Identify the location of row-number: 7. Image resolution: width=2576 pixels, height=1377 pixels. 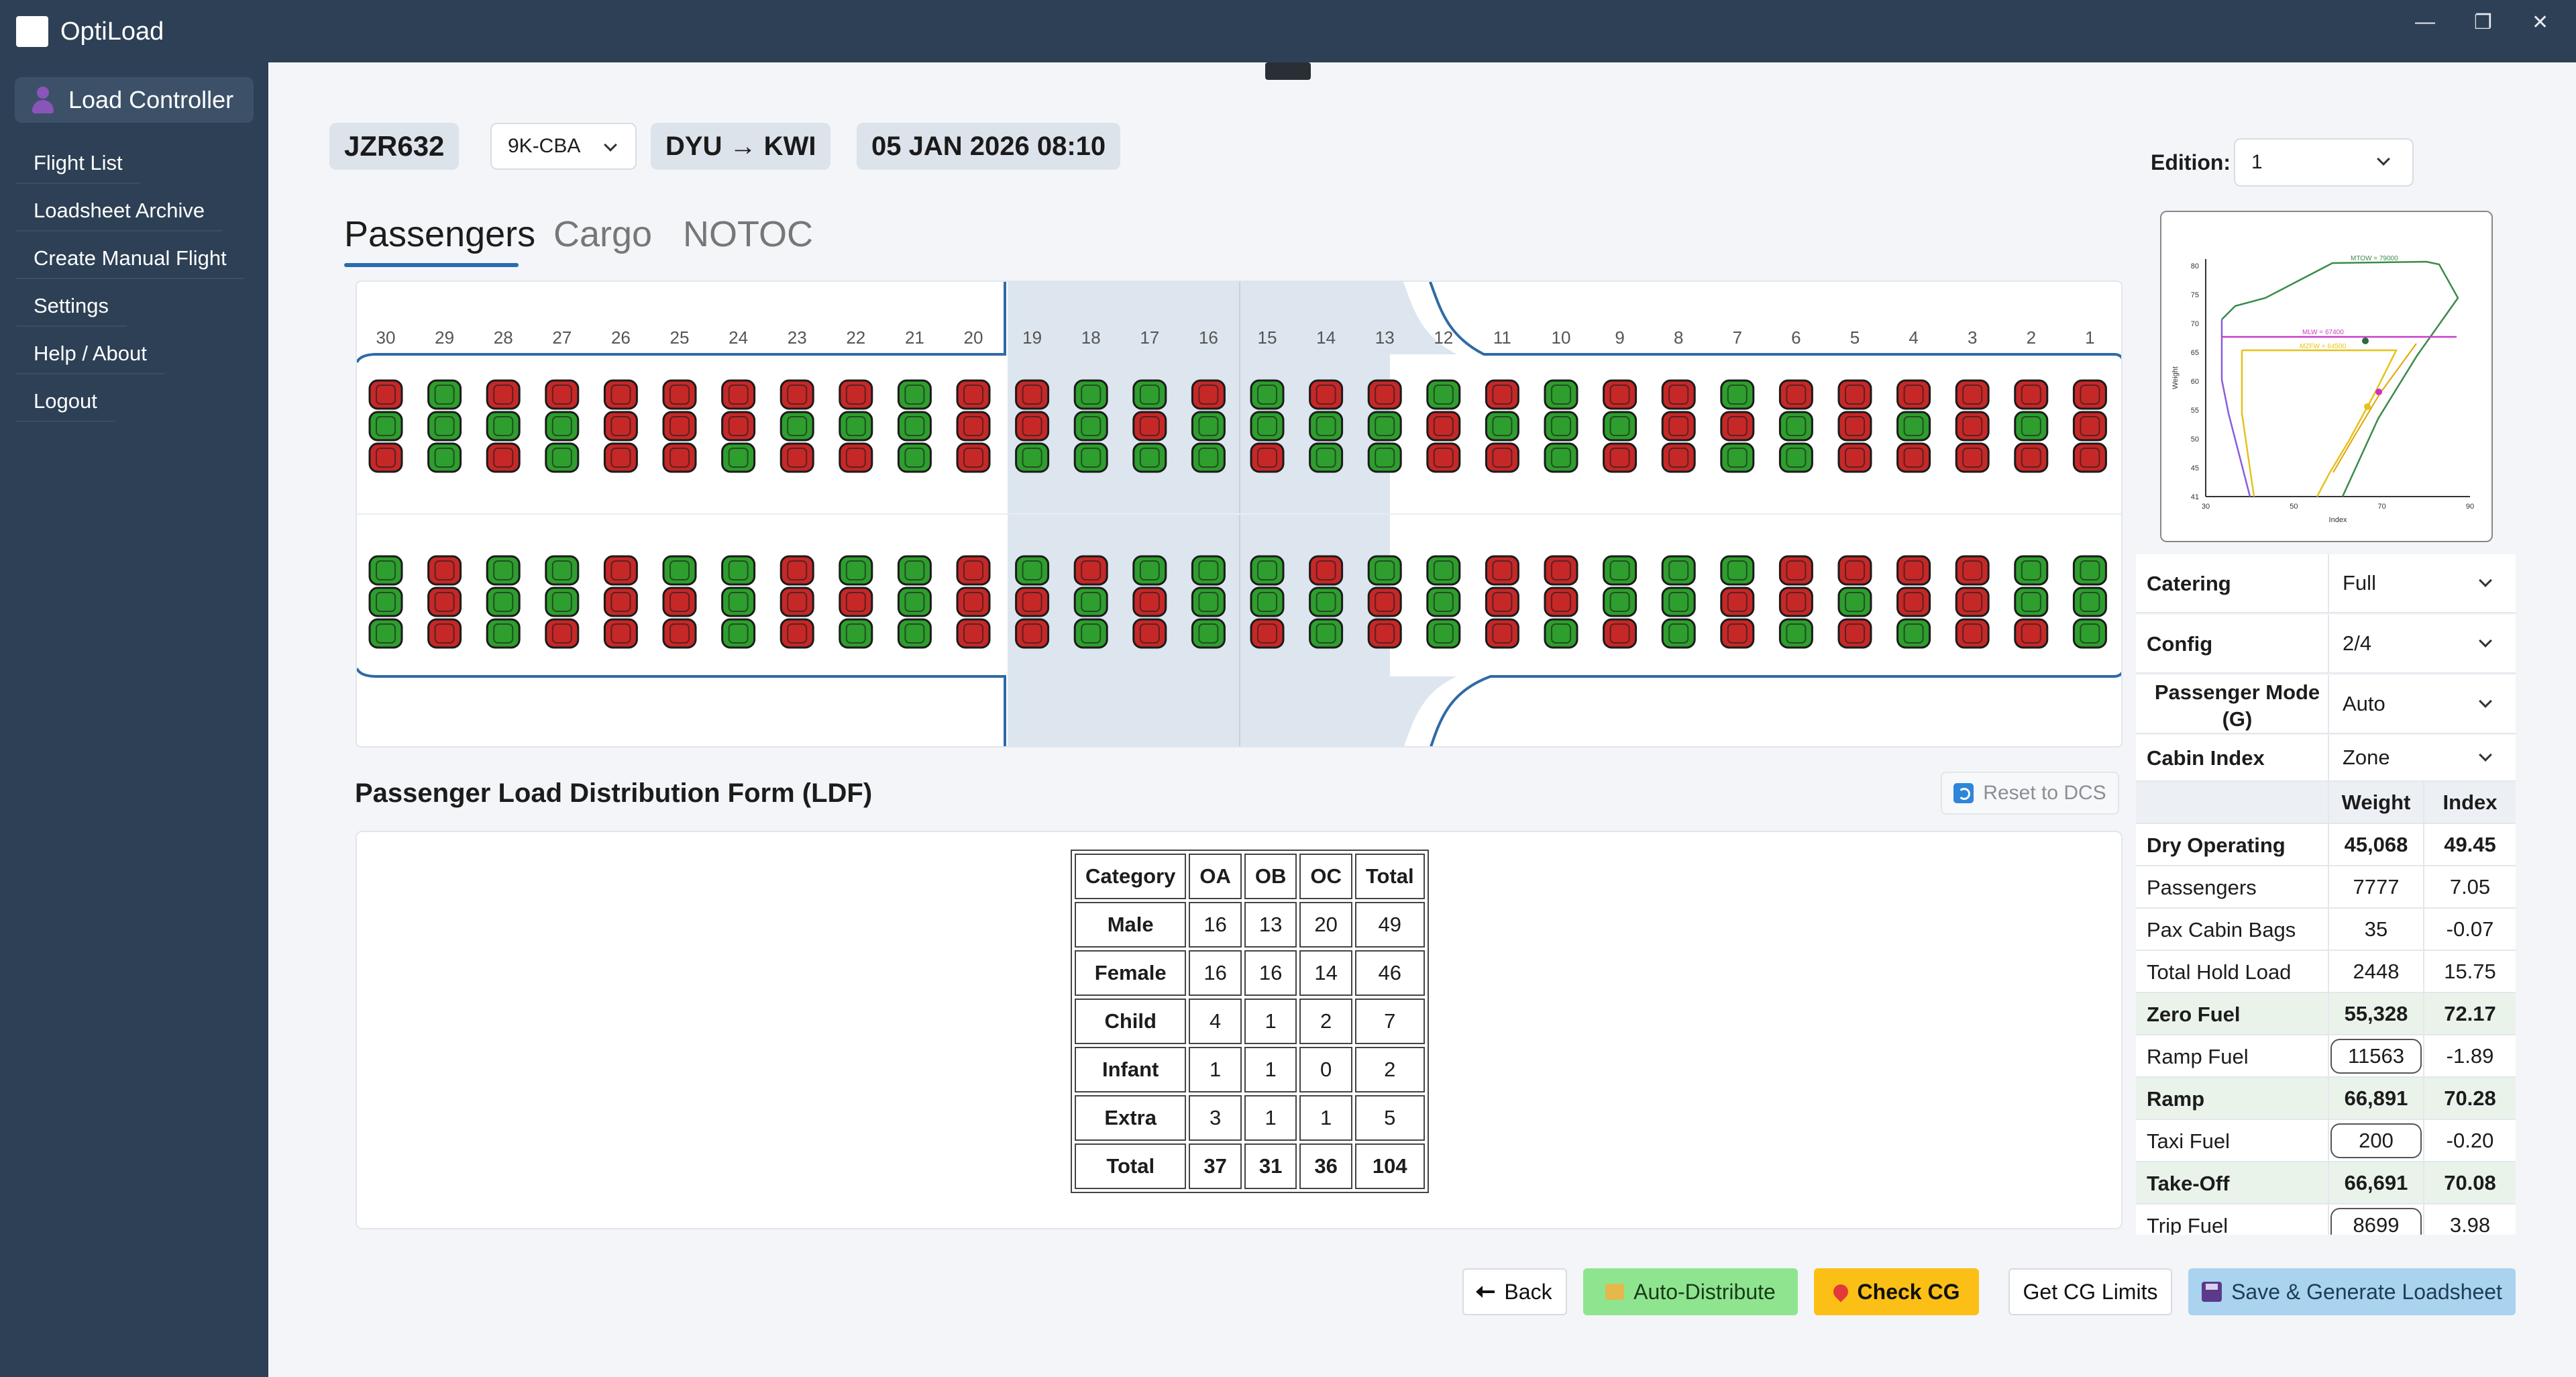
(1737, 337).